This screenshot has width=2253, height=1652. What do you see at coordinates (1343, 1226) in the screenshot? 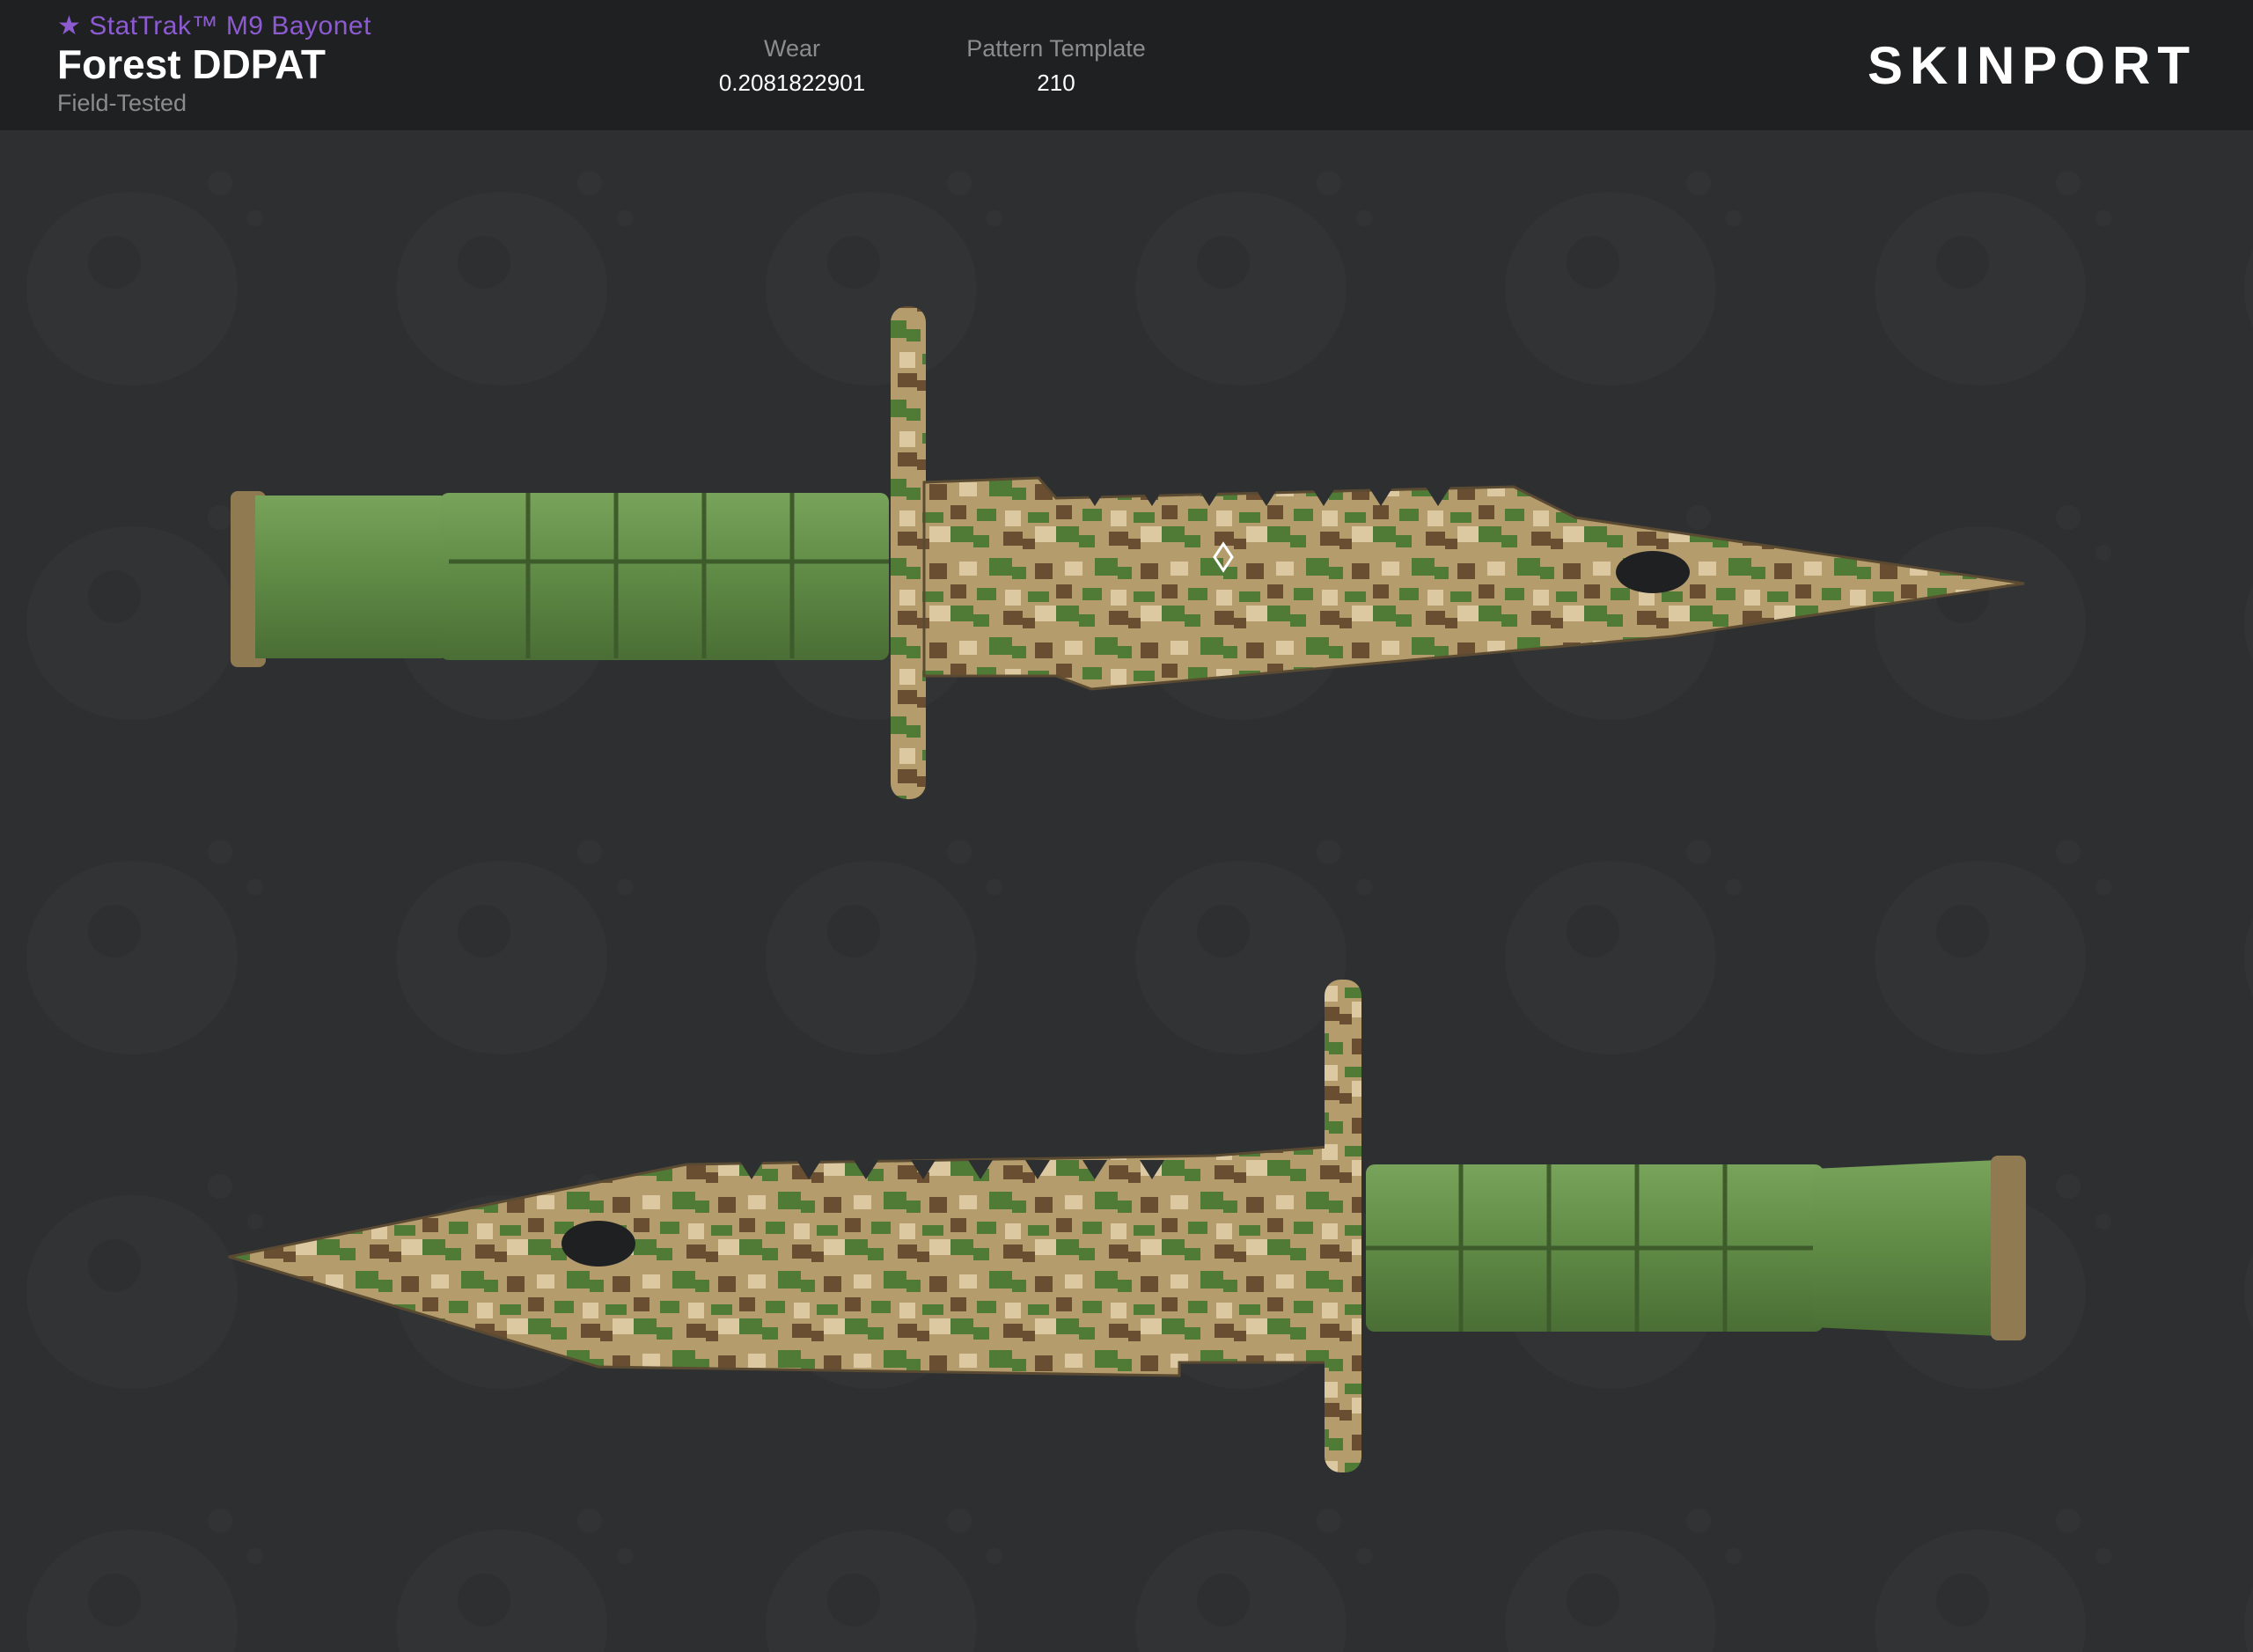
I see `crossguard-bottom` at bounding box center [1343, 1226].